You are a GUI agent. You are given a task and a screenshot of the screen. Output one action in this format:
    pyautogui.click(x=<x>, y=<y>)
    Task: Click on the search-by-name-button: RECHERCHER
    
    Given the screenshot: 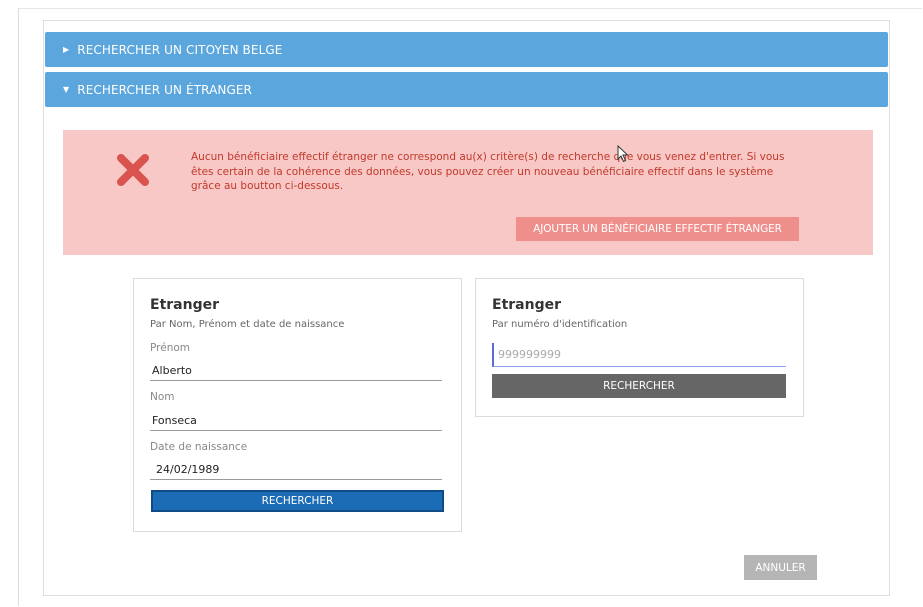 What is the action you would take?
    pyautogui.click(x=297, y=501)
    